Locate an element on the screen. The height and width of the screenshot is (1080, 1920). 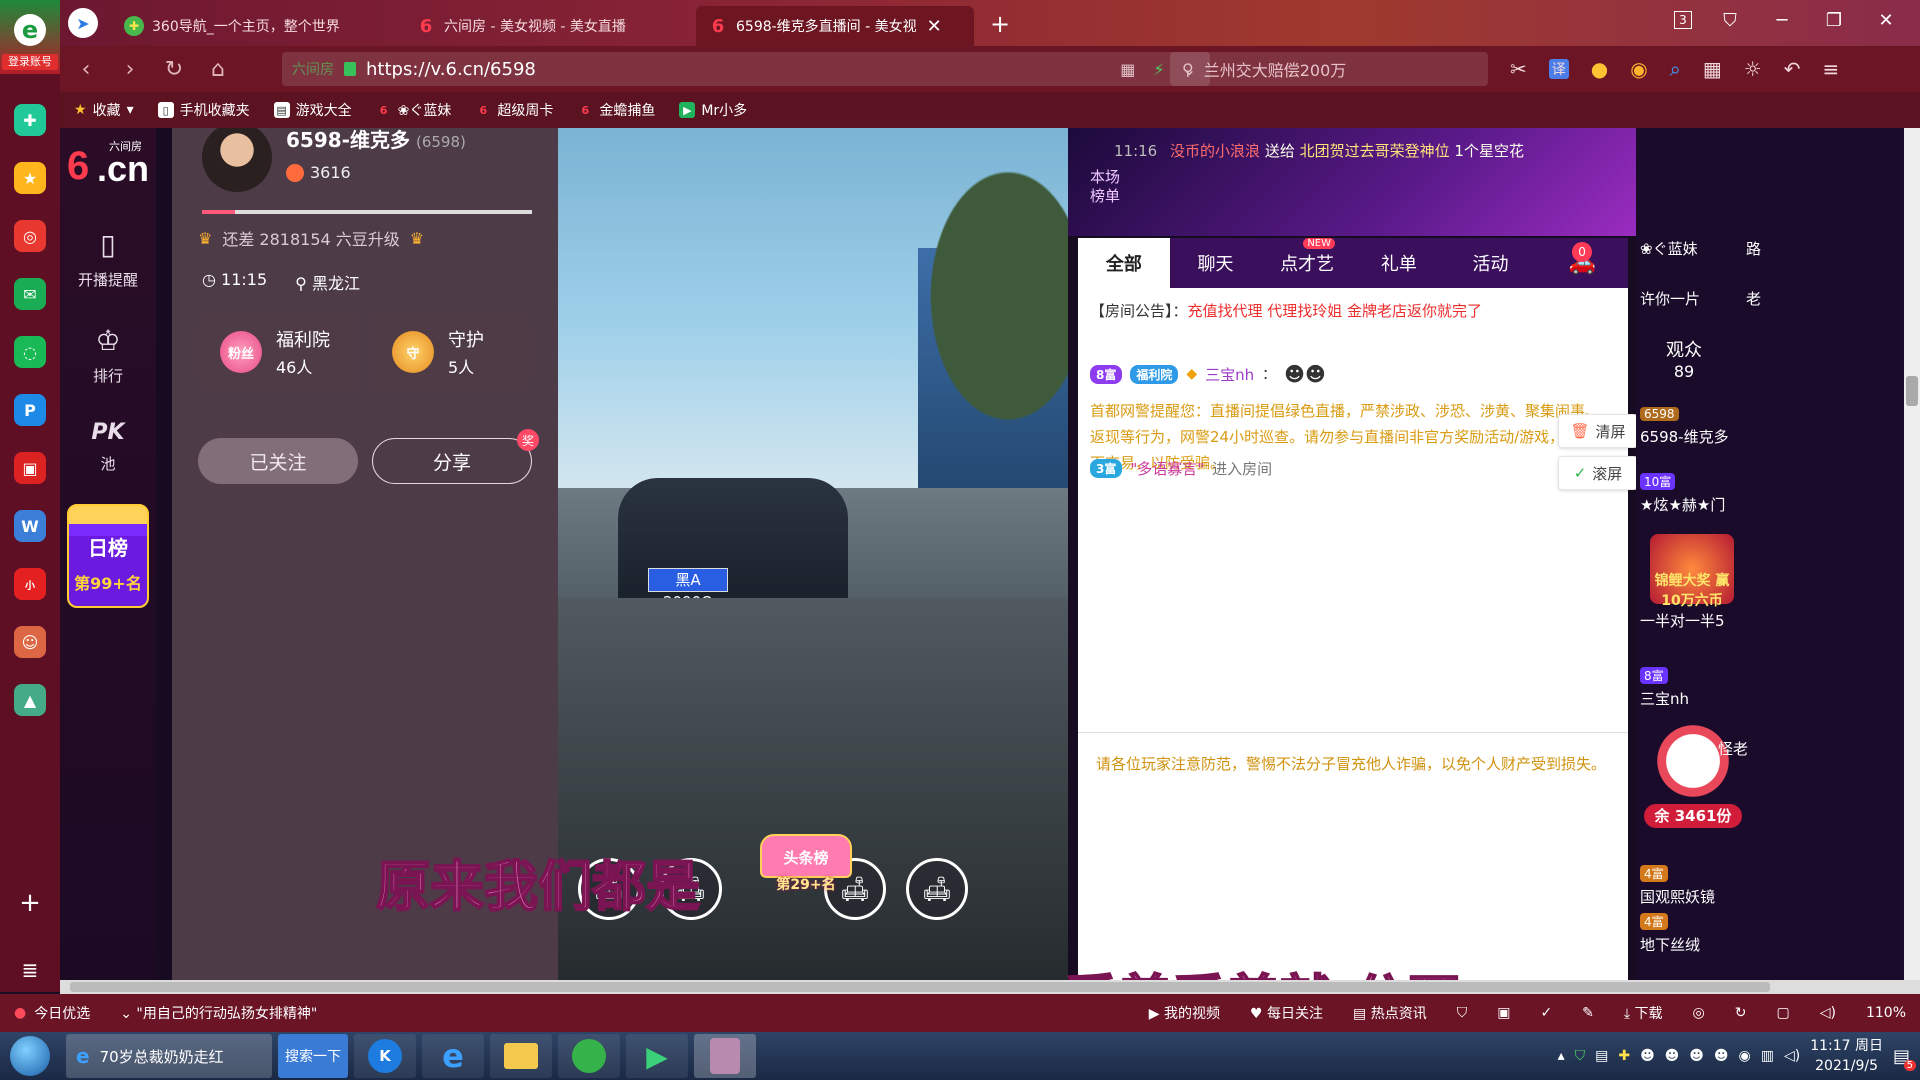
menu-icon: ≡ is located at coordinates (1830, 69).